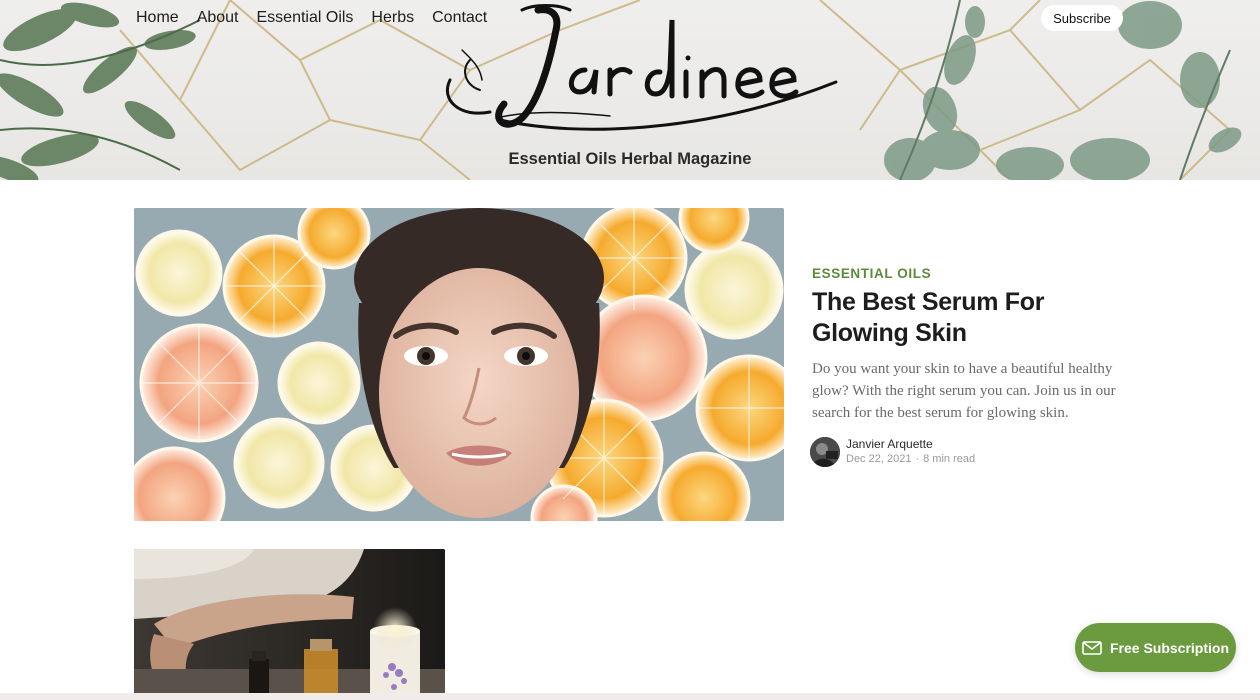 The image size is (1260, 700). What do you see at coordinates (305, 18) in the screenshot?
I see `nav-essential-oils: Essential Oils` at bounding box center [305, 18].